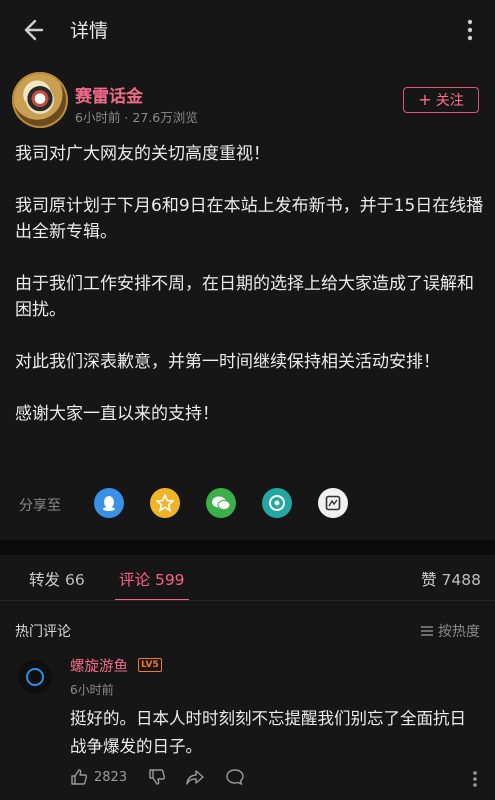 The height and width of the screenshot is (800, 495). I want to click on comment-dislike-button, so click(157, 777).